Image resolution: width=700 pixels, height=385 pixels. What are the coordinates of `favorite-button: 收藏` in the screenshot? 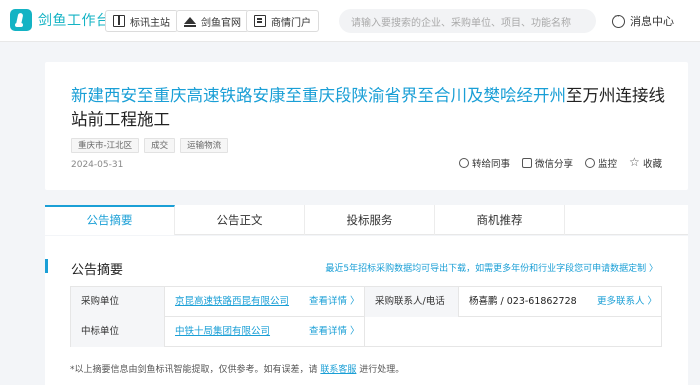 It's located at (645, 163).